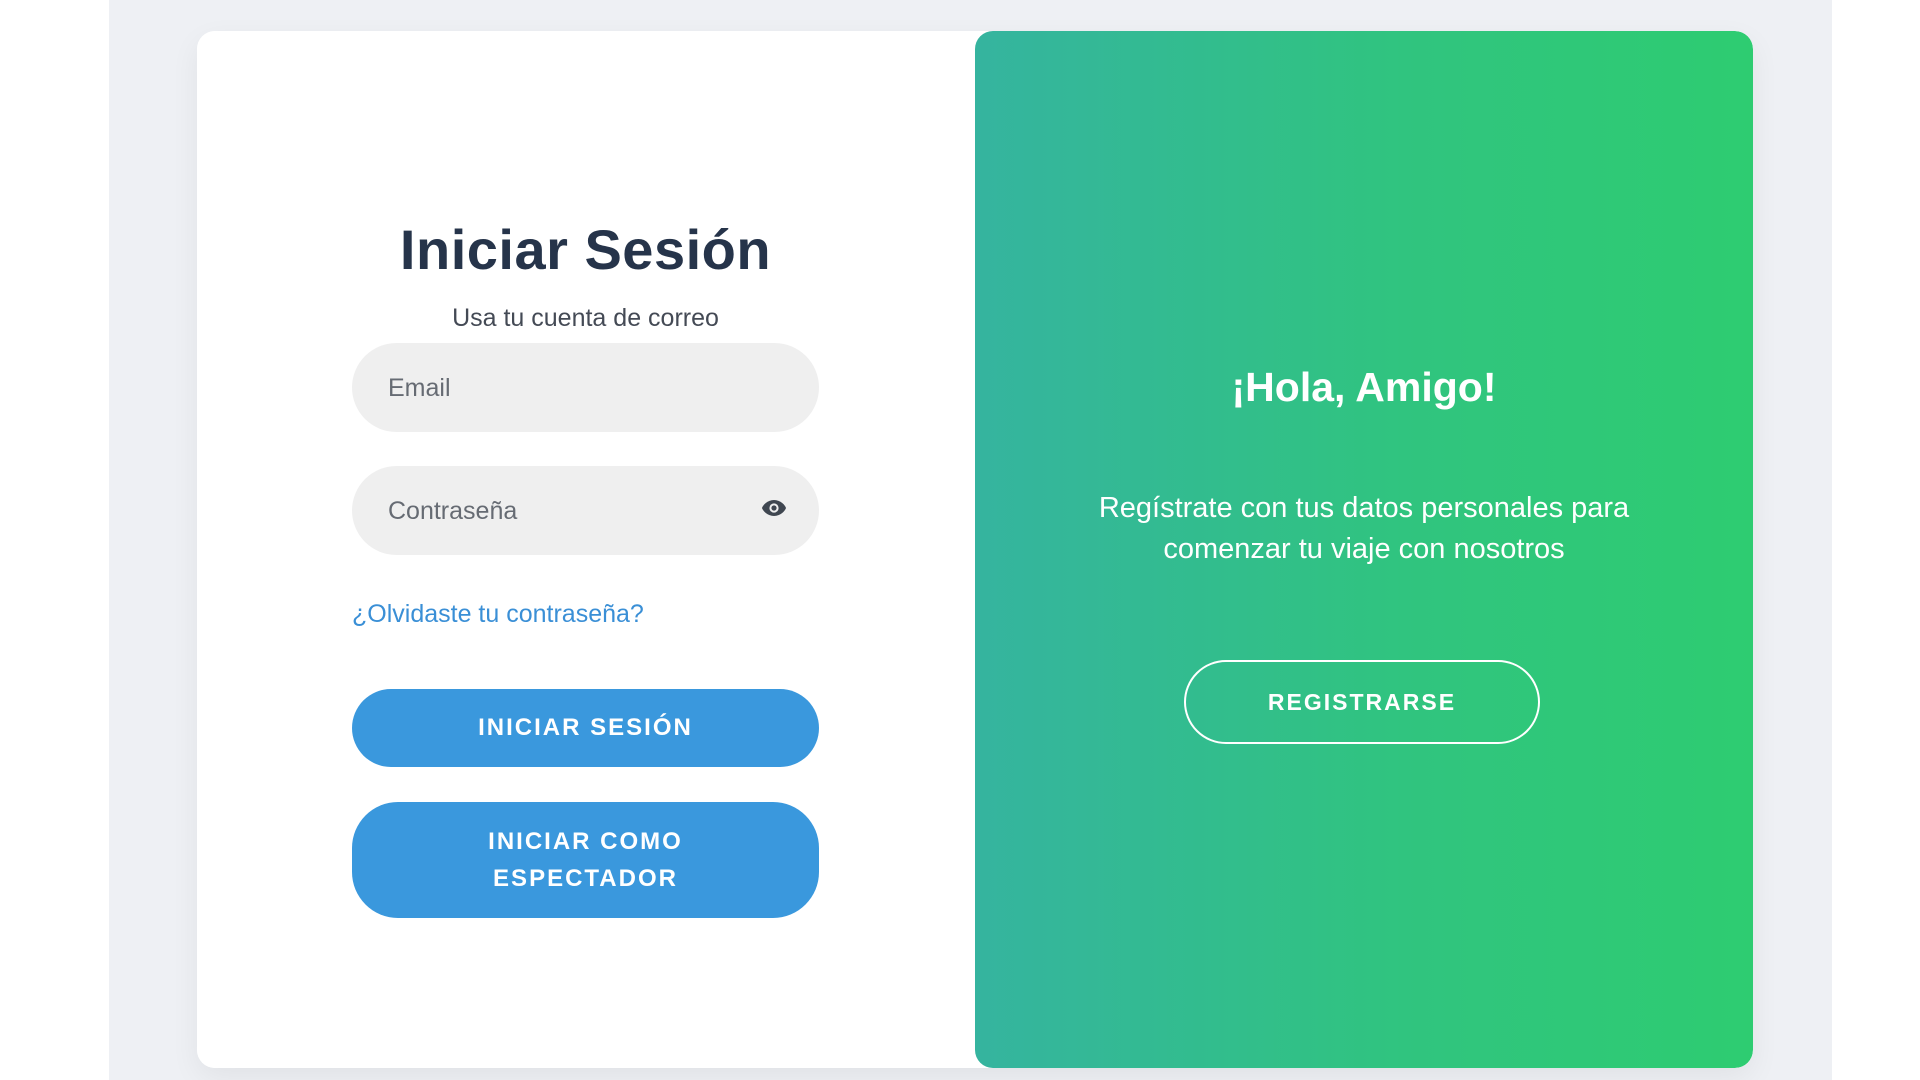 The height and width of the screenshot is (1080, 1920). I want to click on login-button: INICIAR SESIÓN, so click(585, 728).